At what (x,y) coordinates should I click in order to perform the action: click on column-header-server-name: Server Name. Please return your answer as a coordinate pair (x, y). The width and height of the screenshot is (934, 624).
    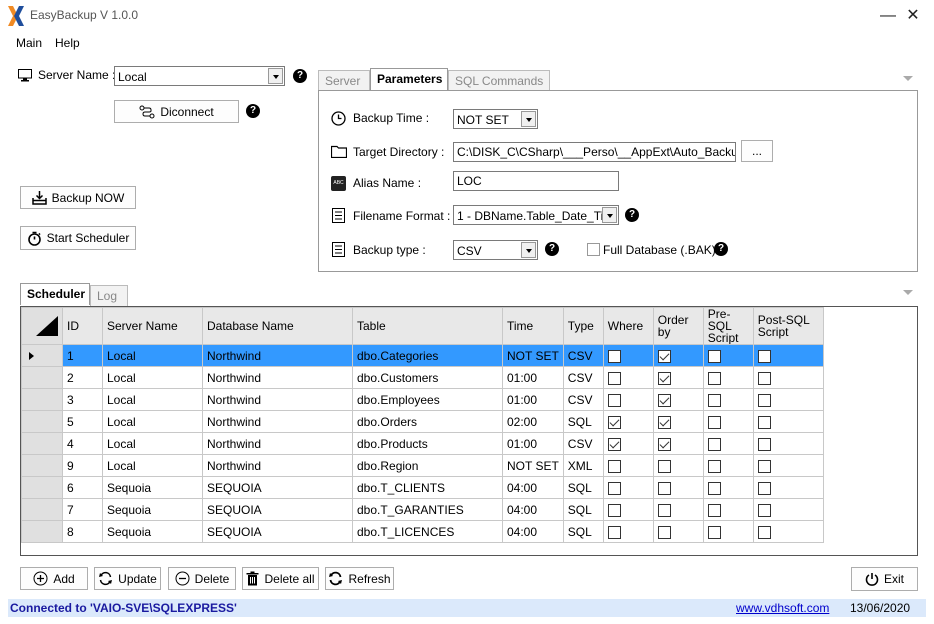
    Looking at the image, I should click on (152, 326).